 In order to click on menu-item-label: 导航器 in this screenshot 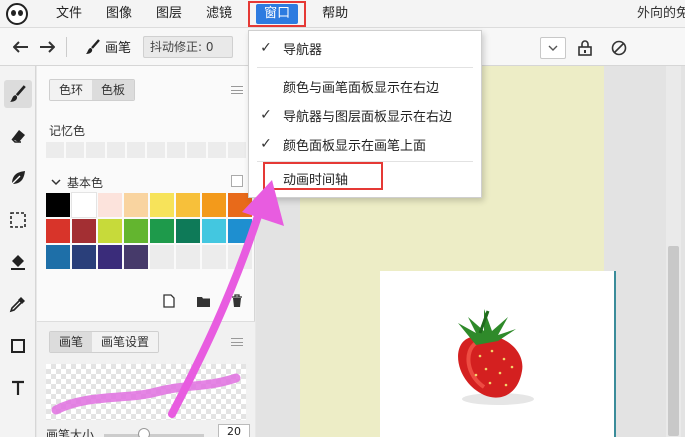, I will do `click(303, 50)`.